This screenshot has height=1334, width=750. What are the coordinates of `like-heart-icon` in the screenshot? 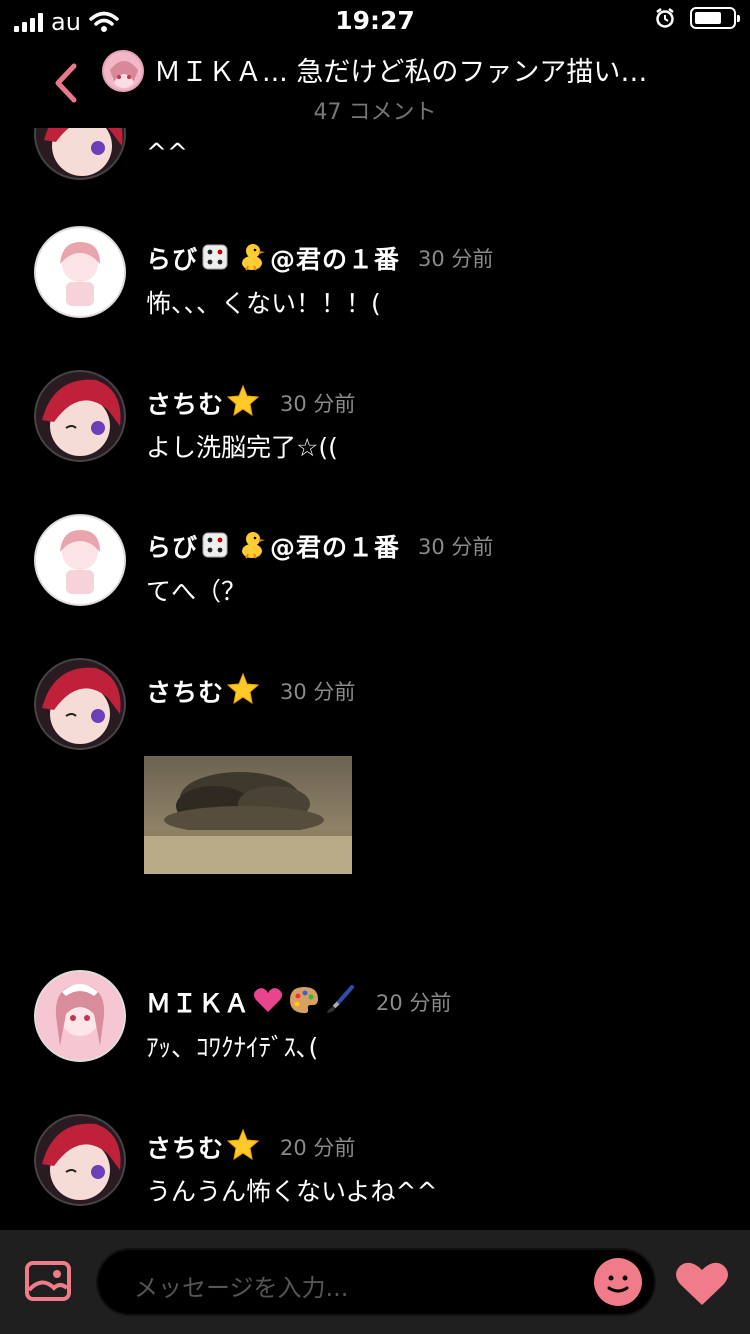 It's located at (702, 1283).